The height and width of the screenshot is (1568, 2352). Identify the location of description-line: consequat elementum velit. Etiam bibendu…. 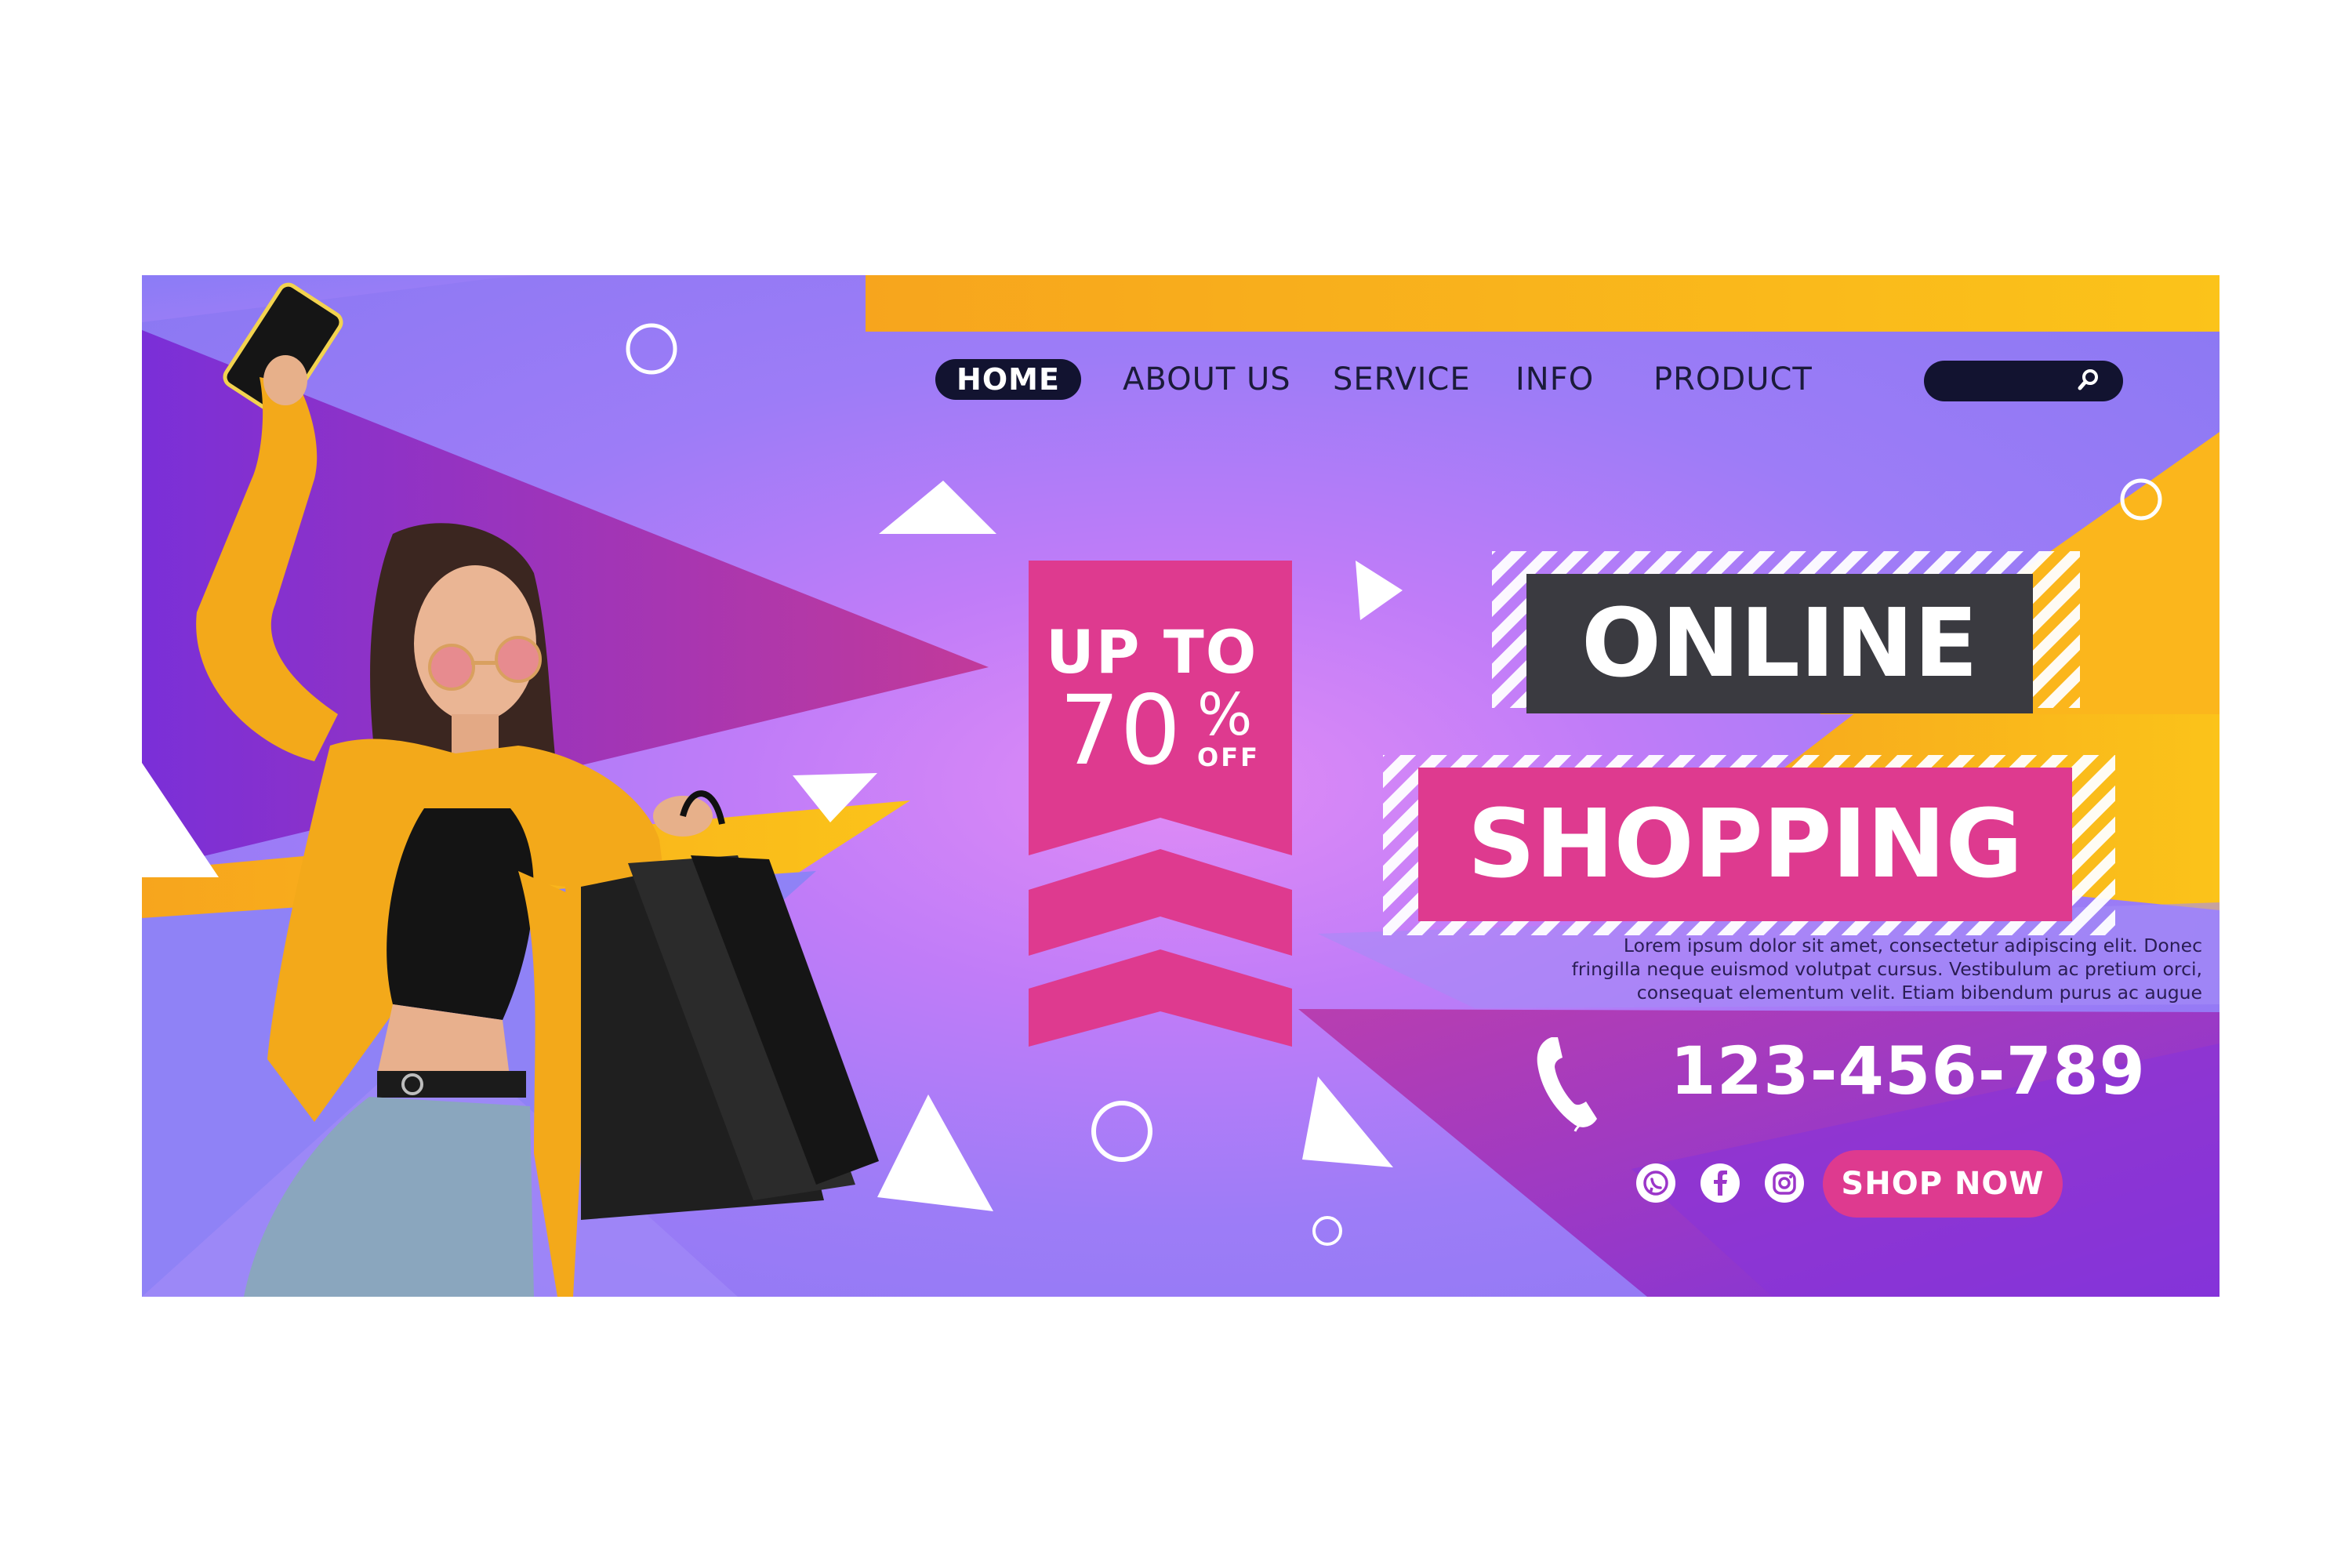
(1919, 993).